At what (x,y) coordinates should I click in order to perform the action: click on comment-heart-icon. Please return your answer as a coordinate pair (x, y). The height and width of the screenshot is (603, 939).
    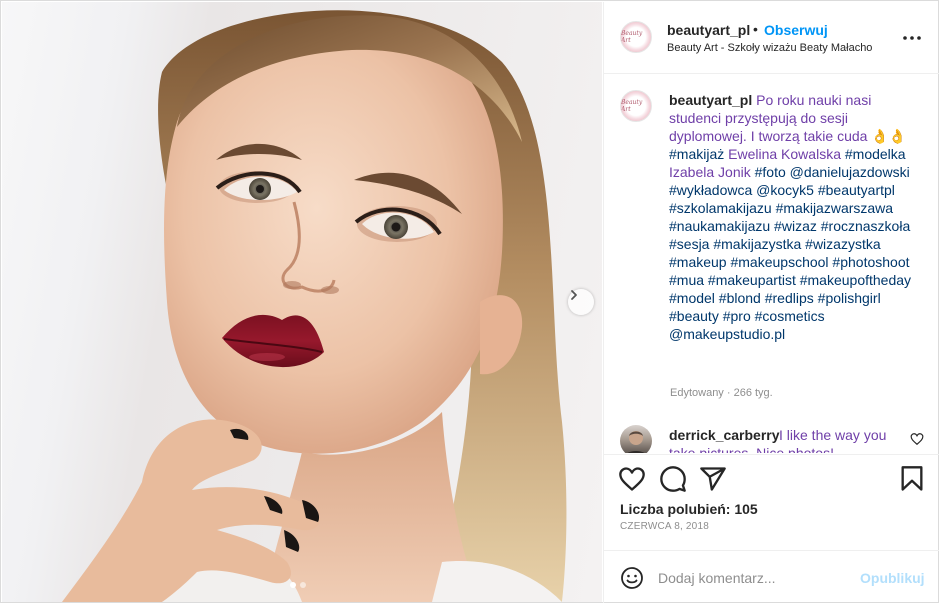
    Looking at the image, I should click on (917, 439).